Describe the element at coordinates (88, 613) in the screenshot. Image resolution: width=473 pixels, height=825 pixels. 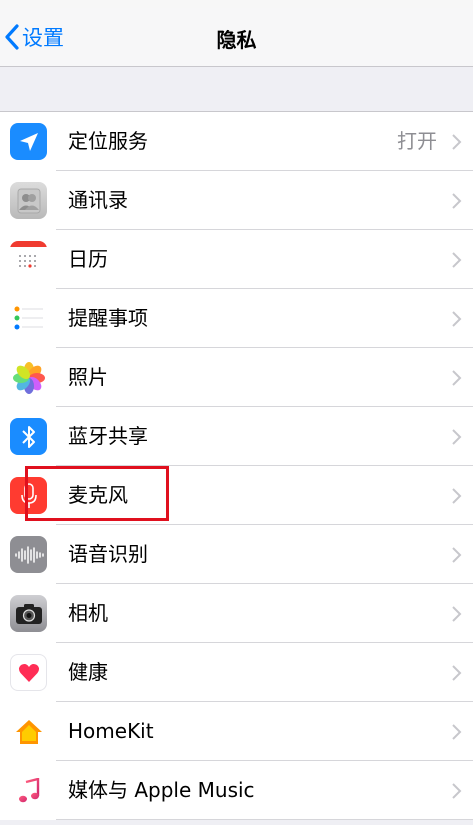
I see `row-label: 相机` at that location.